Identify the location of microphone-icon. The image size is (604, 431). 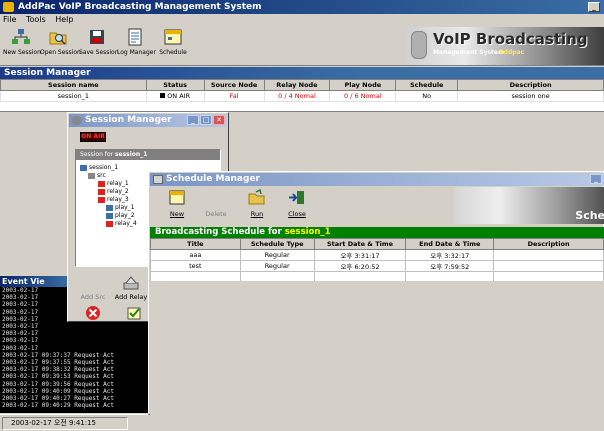
(419, 45).